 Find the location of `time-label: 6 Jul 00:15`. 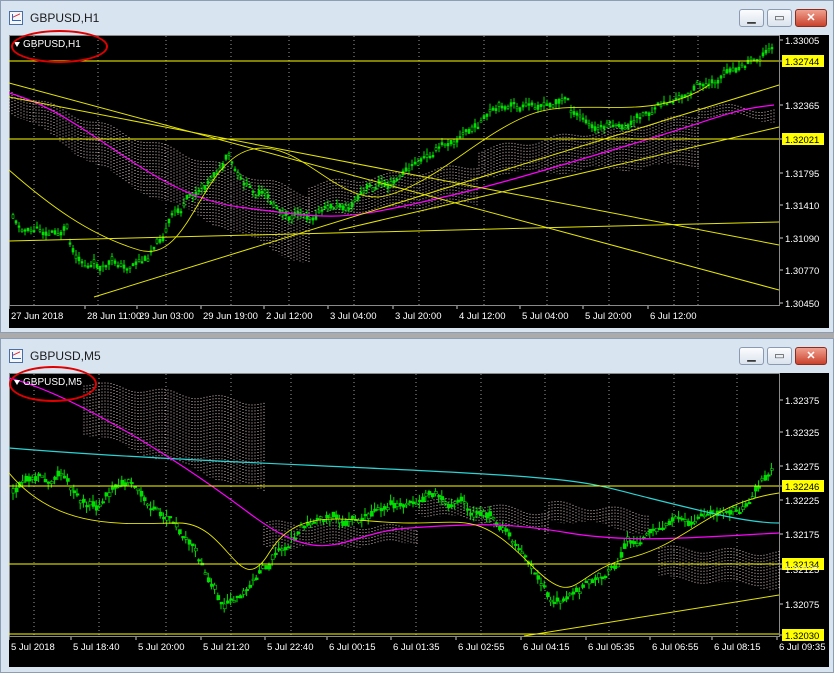

time-label: 6 Jul 00:15 is located at coordinates (352, 647).